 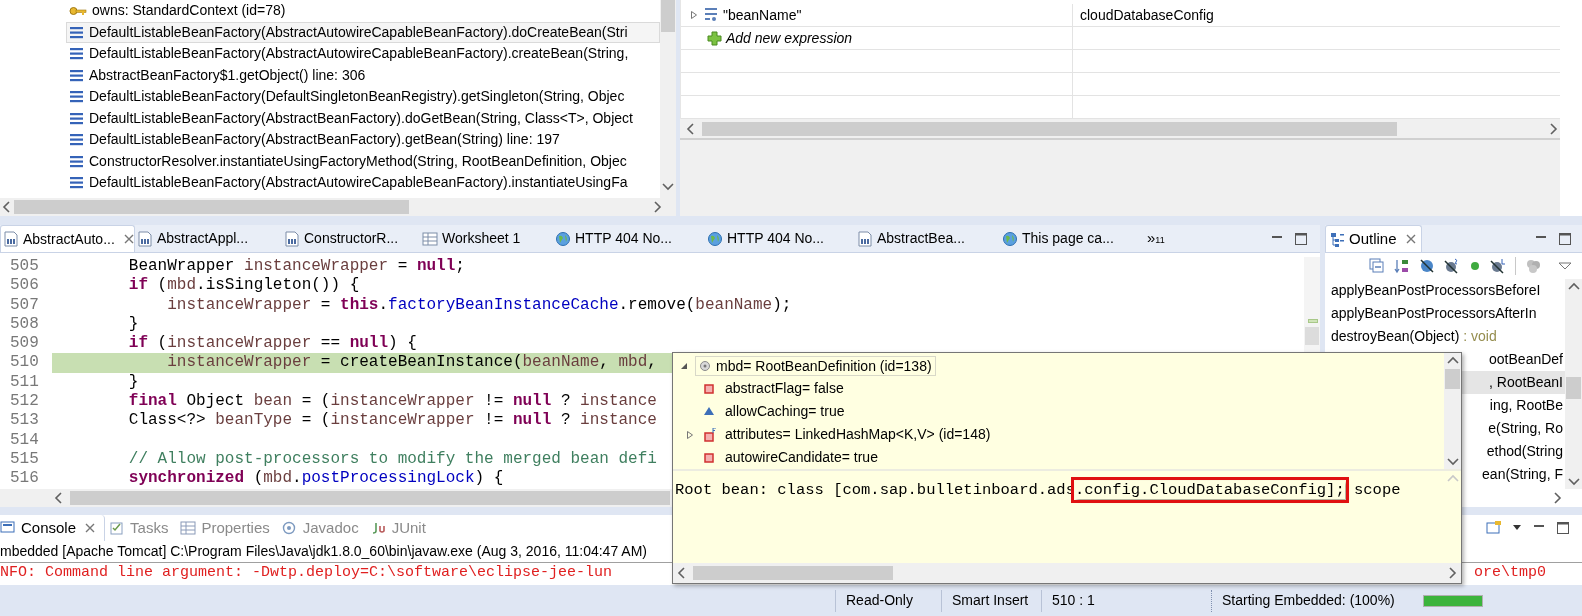 I want to click on tree-node: attributes= LinkedHashMap<K,V> (id=148), so click(x=1058, y=434).